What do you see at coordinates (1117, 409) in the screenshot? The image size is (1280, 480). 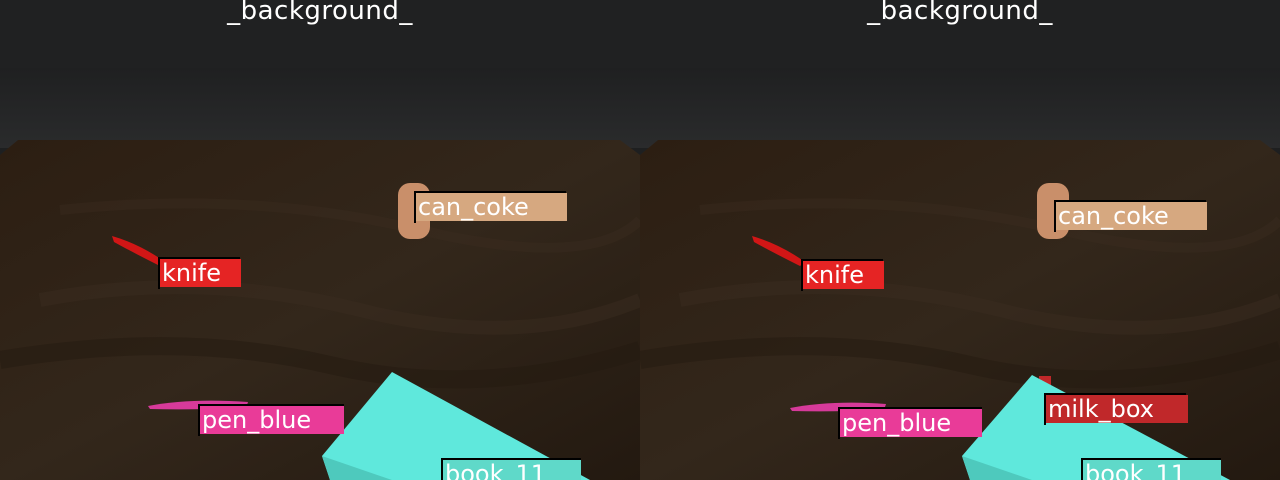 I see `detection-label-milk-box: milk_box` at bounding box center [1117, 409].